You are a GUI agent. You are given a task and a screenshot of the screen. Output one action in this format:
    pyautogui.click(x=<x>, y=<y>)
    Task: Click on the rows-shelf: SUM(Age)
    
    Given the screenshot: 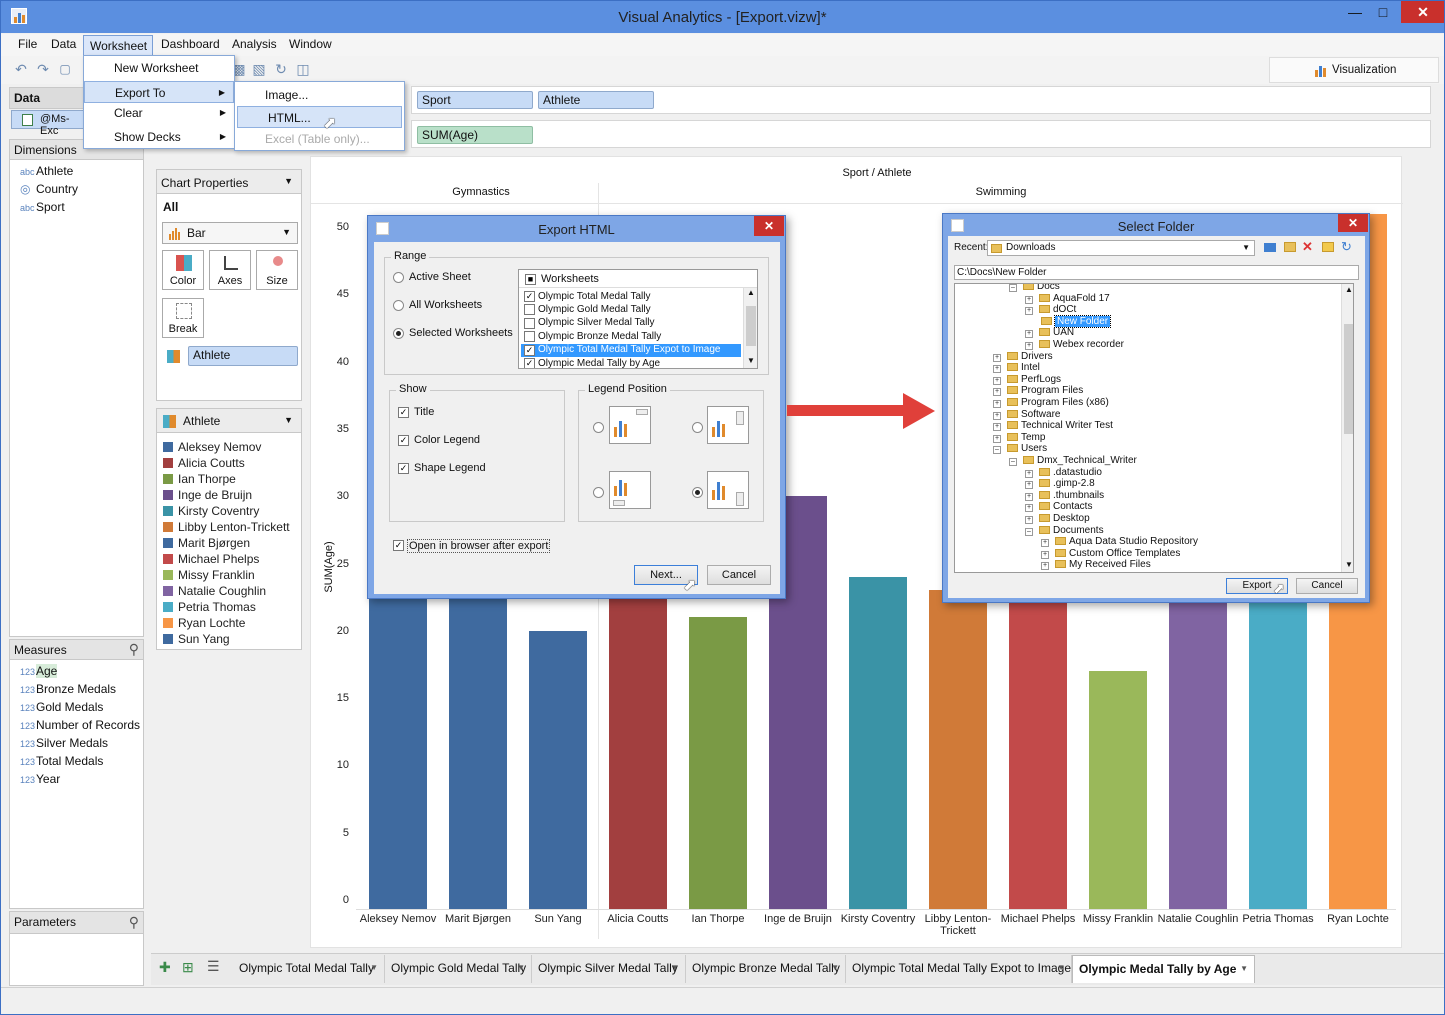 What is the action you would take?
    pyautogui.click(x=921, y=134)
    